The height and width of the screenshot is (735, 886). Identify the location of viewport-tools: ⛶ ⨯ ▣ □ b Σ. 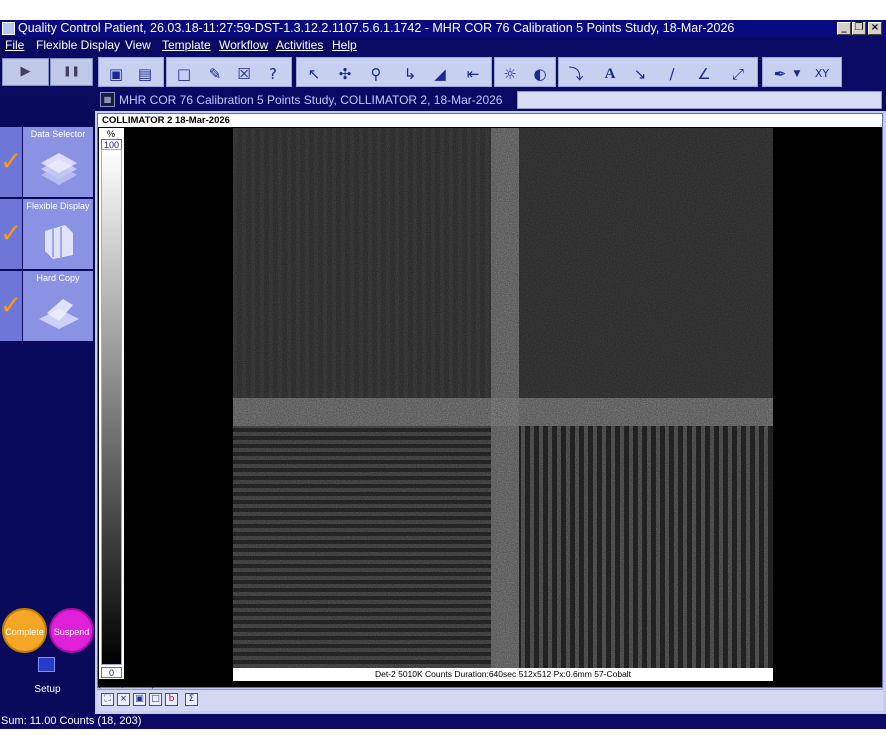
(490, 700).